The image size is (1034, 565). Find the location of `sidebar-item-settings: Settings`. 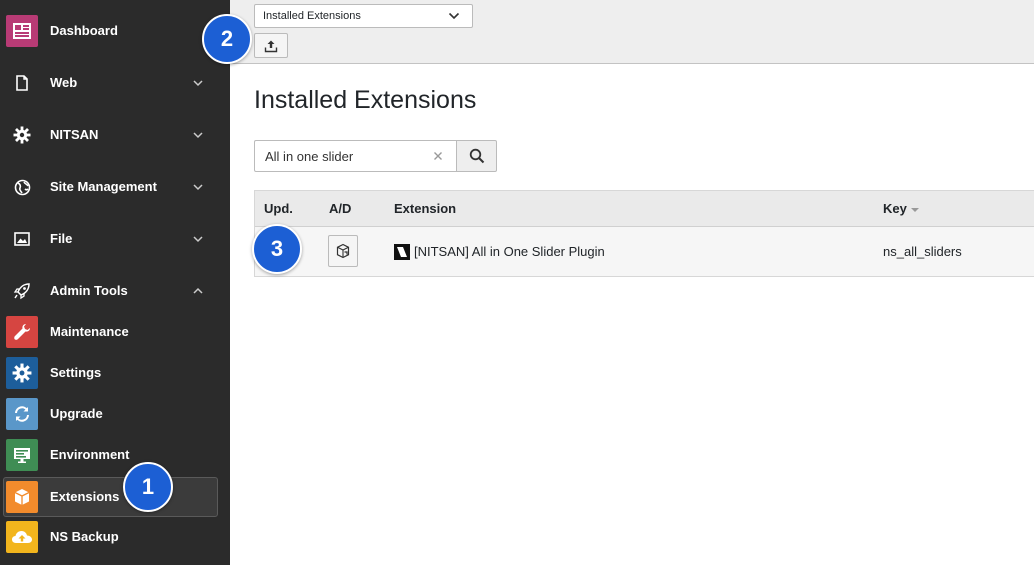

sidebar-item-settings: Settings is located at coordinates (115, 373).